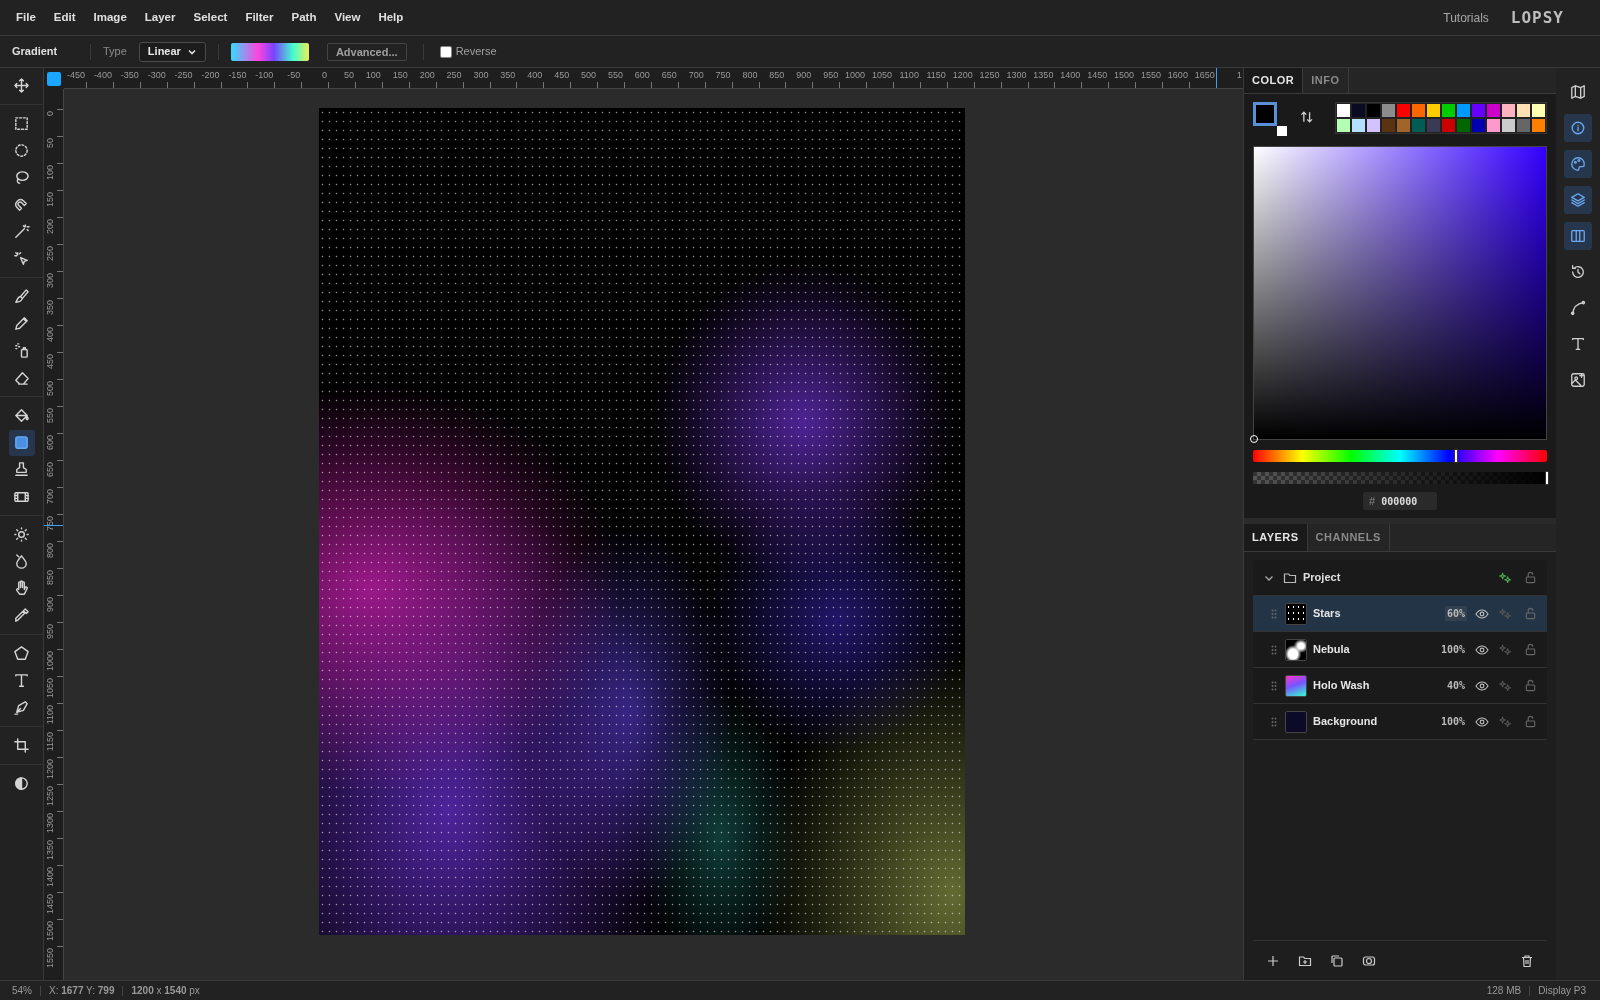 The width and height of the screenshot is (1600, 1000). Describe the element at coordinates (1400, 293) in the screenshot. I see `saturation-brightness-picker` at that location.